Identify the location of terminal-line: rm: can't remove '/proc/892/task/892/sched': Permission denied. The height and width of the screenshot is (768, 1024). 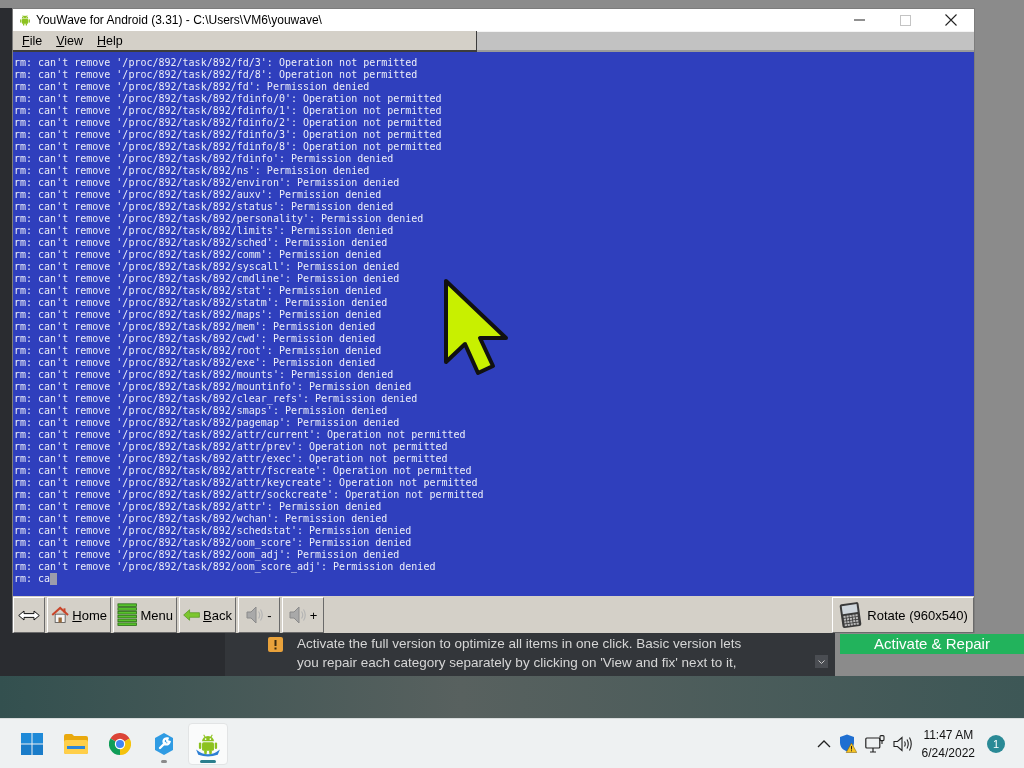
(201, 243).